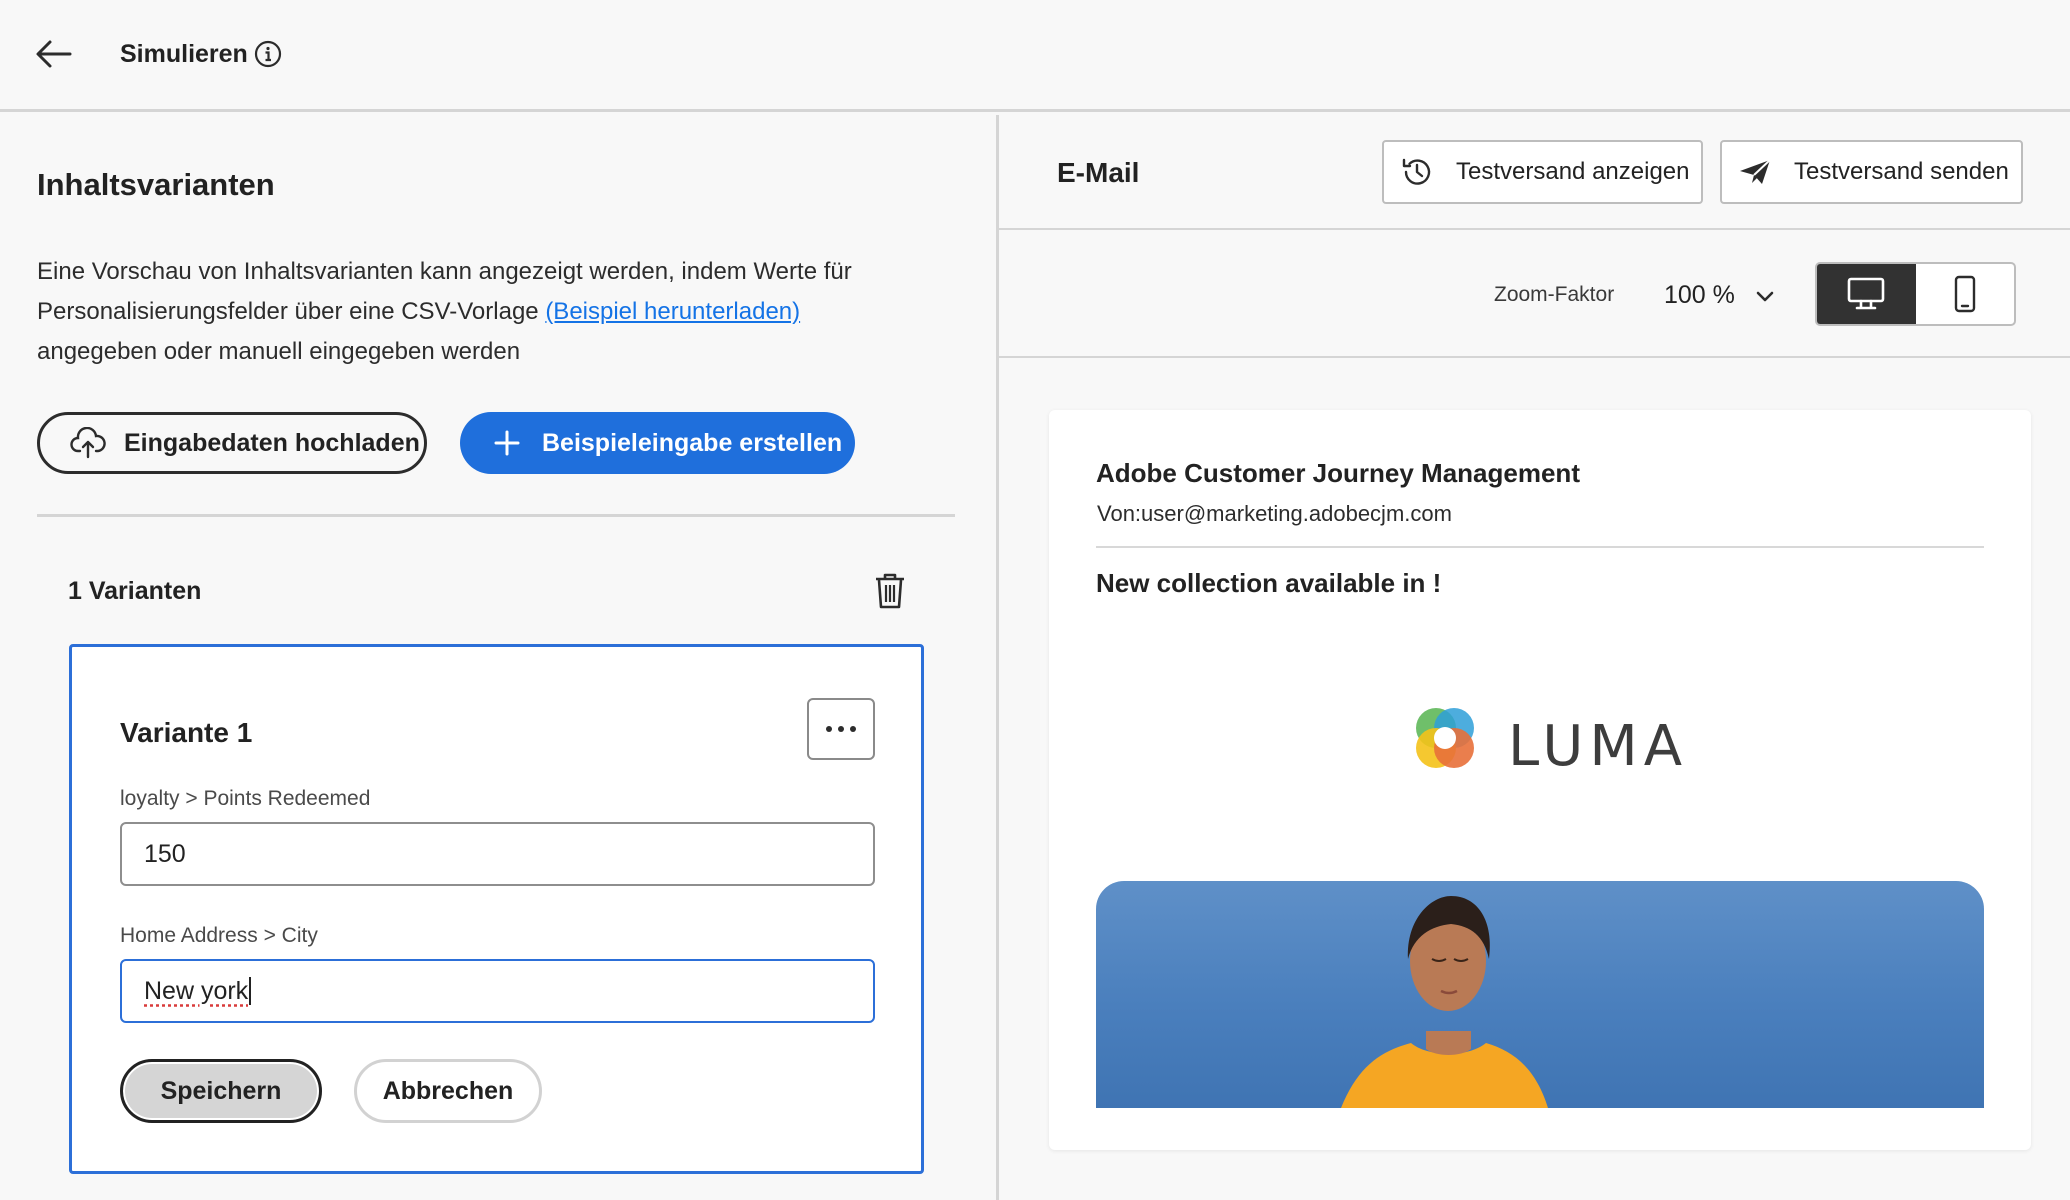 The height and width of the screenshot is (1200, 2070). What do you see at coordinates (890, 591) in the screenshot?
I see `trash-icon` at bounding box center [890, 591].